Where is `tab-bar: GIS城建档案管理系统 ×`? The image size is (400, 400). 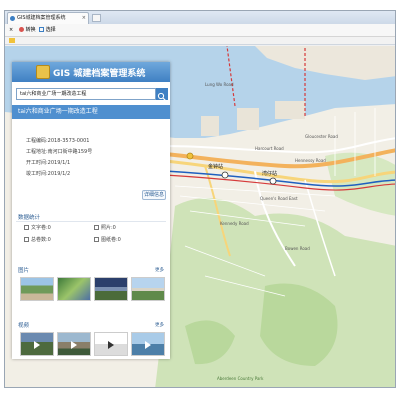 tab-bar: GIS城建档案管理系统 × is located at coordinates (200, 17).